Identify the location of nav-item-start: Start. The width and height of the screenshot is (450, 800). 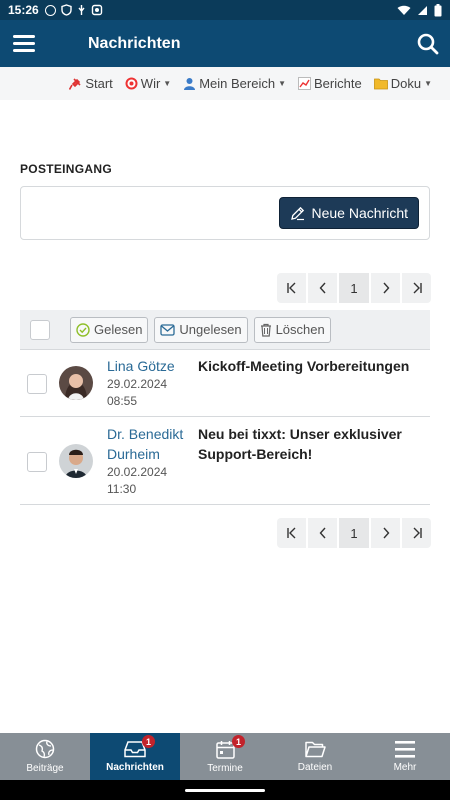
(91, 83).